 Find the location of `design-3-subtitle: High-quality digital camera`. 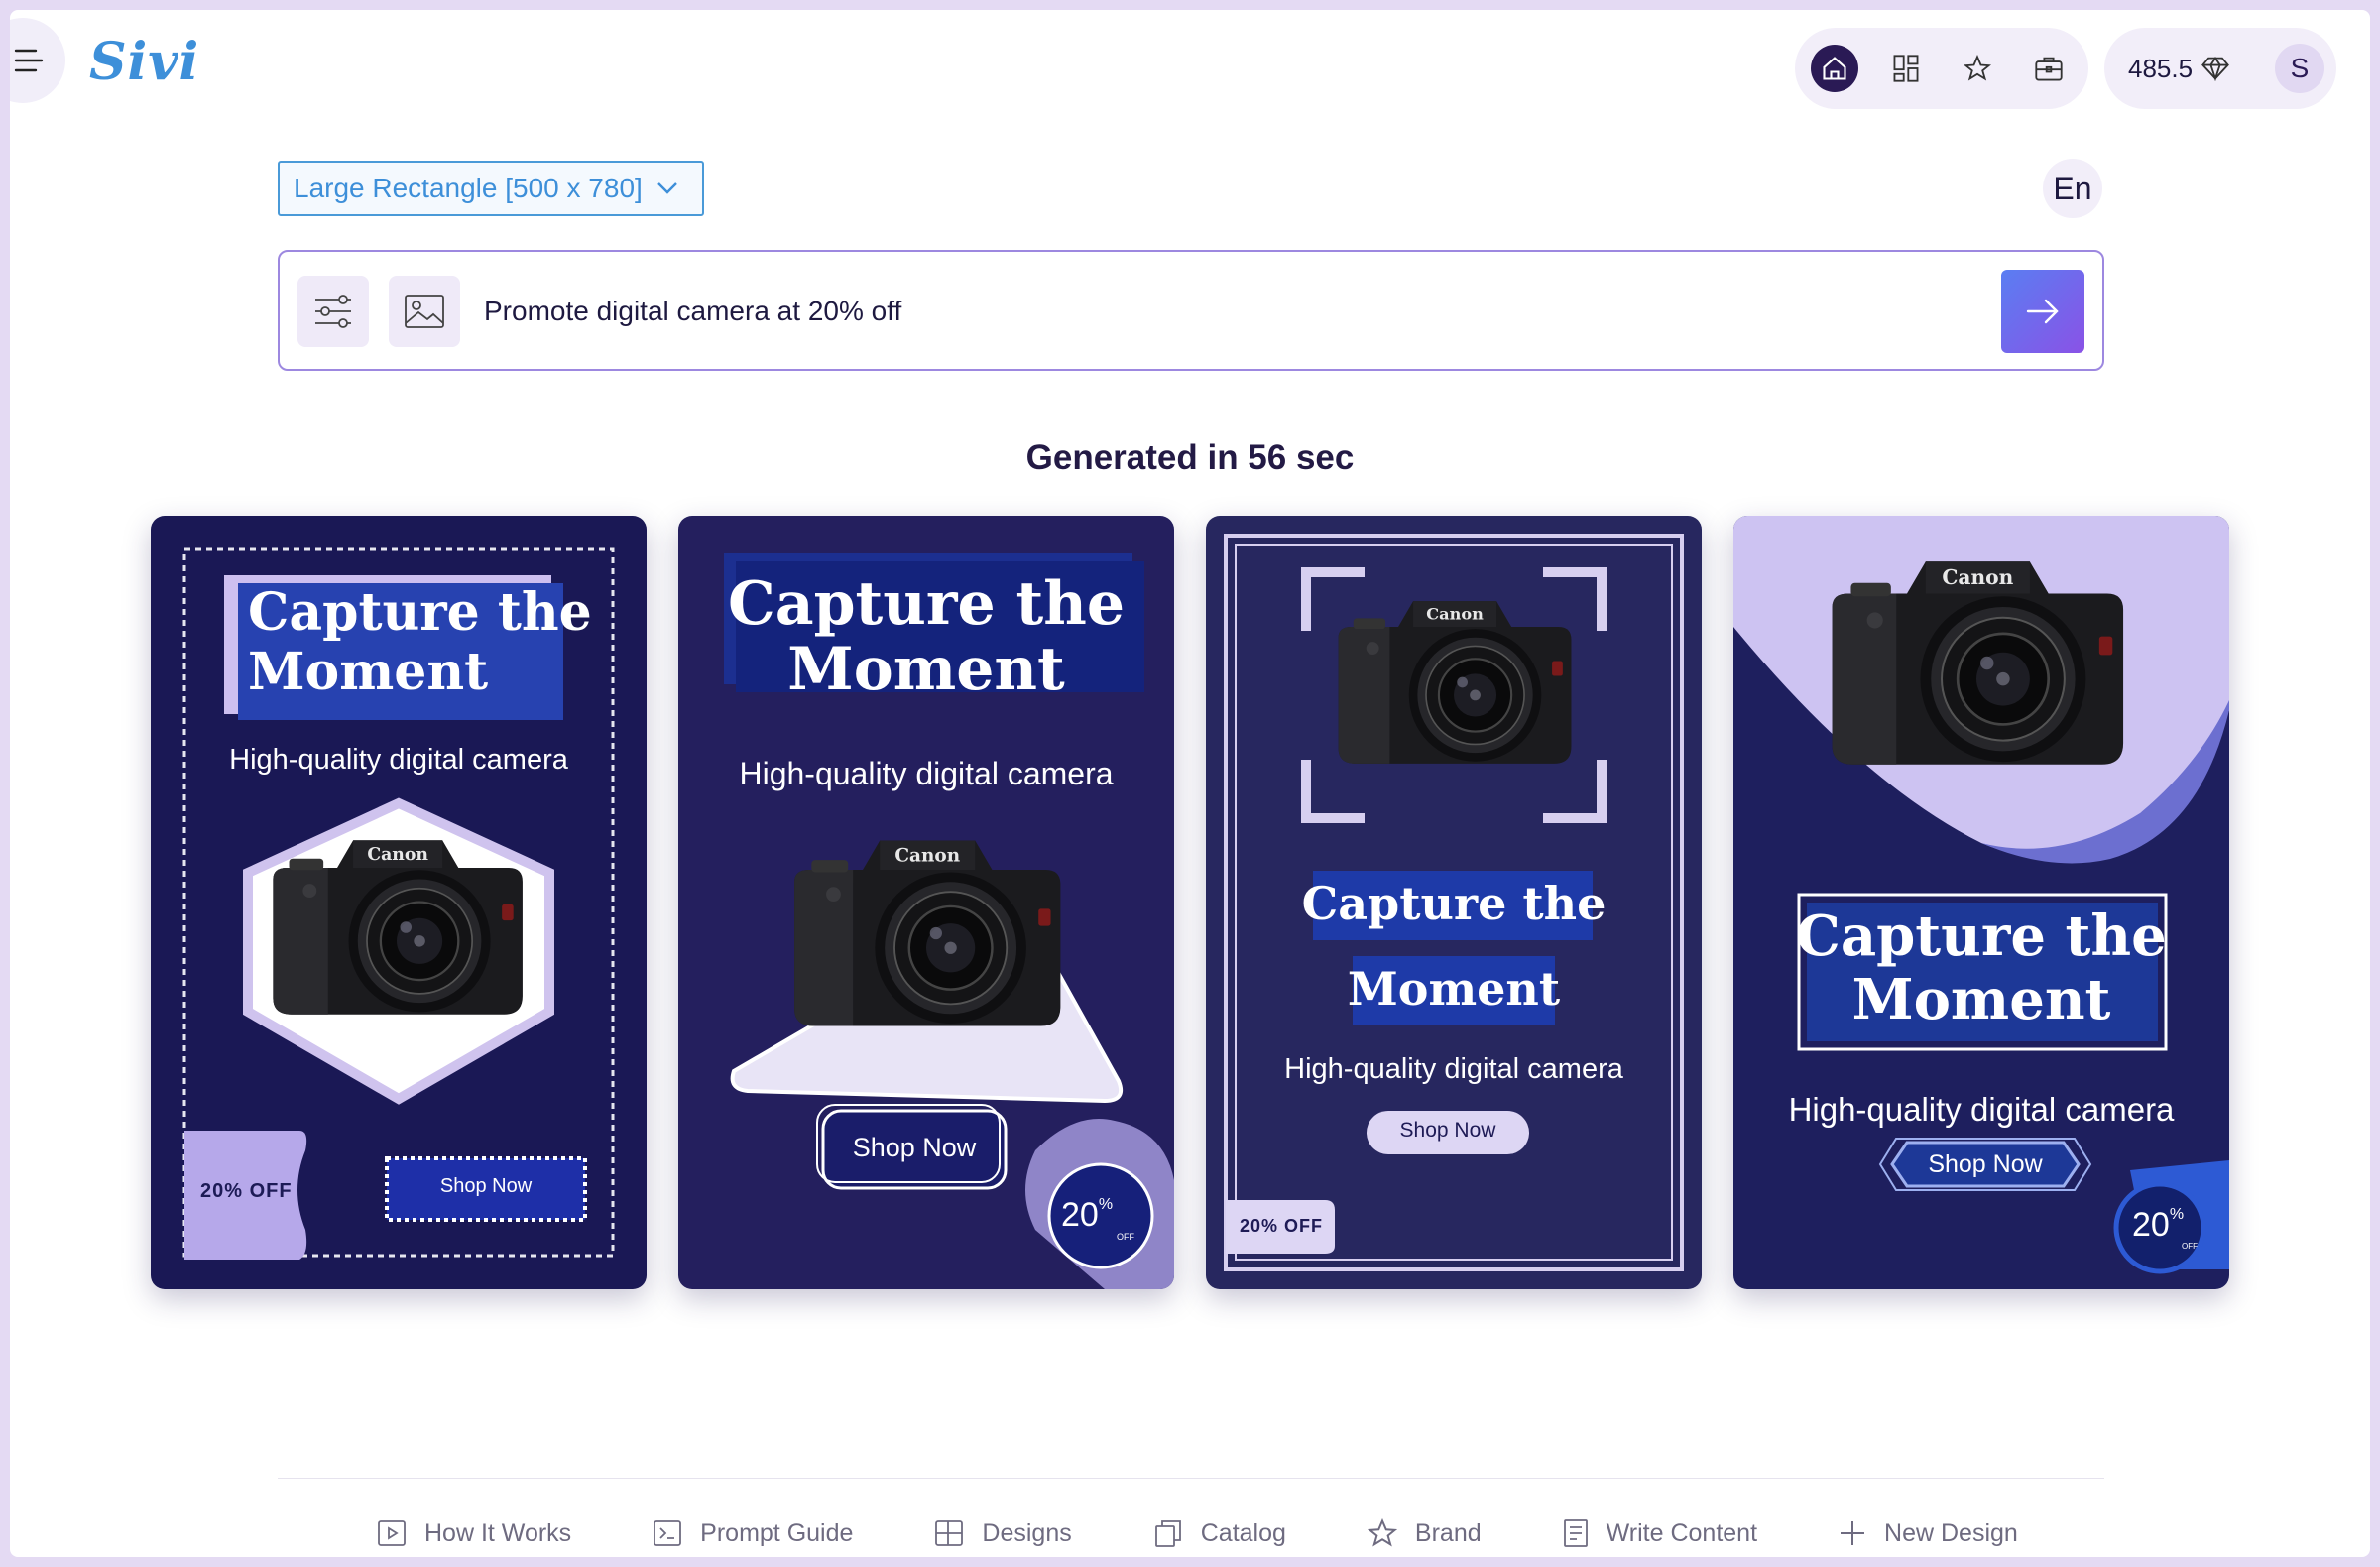

design-3-subtitle: High-quality digital camera is located at coordinates (1453, 1069).